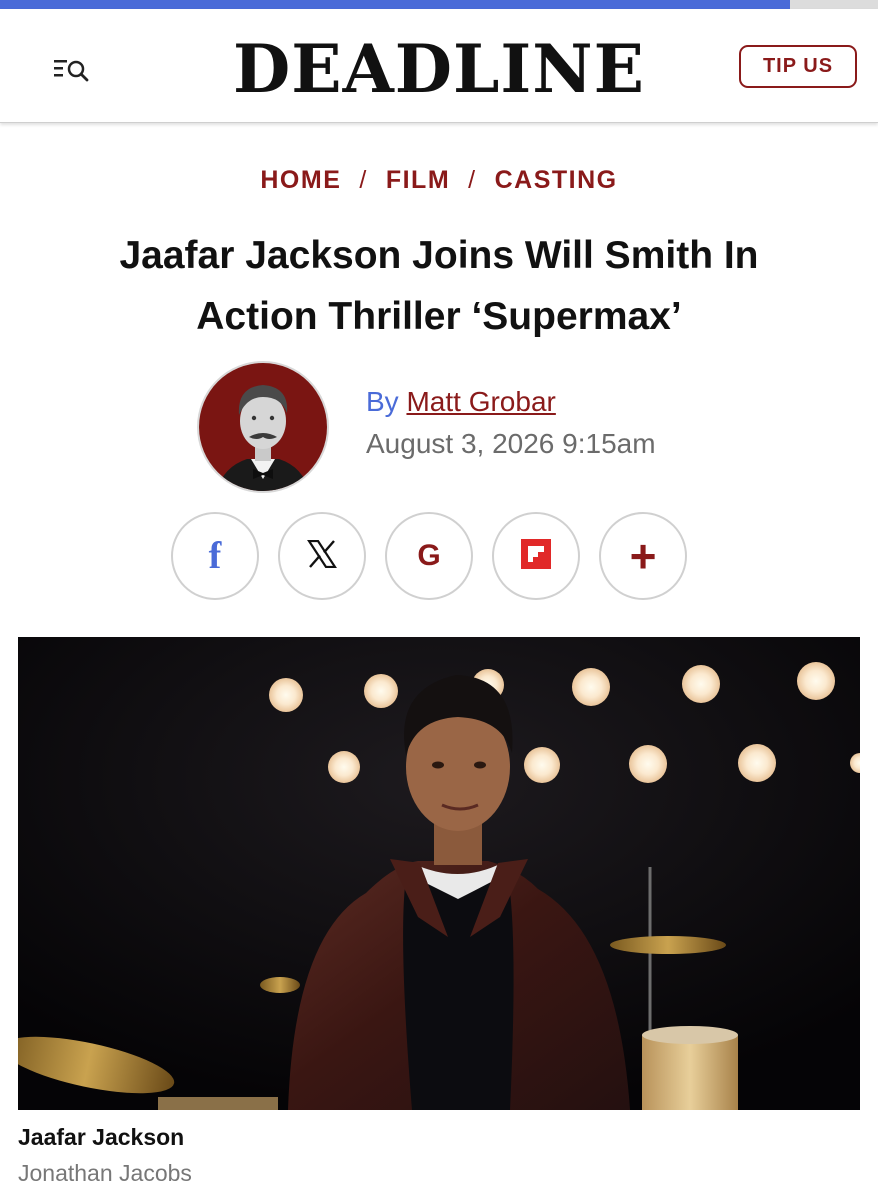 This screenshot has width=878, height=1200. What do you see at coordinates (382, 401) in the screenshot?
I see `byline-prefix: By` at bounding box center [382, 401].